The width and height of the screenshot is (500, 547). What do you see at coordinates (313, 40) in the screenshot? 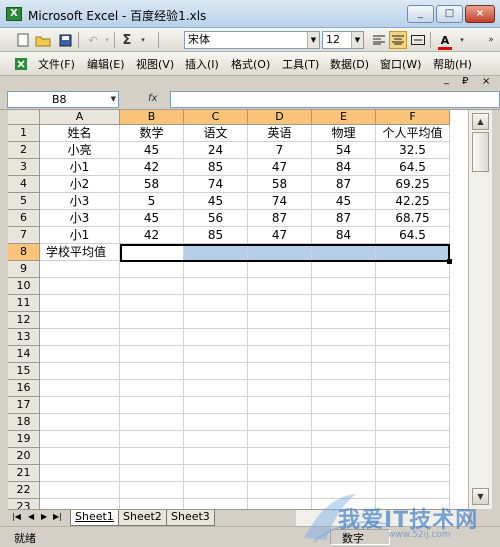
I see `font-name-dropdown-icon: ▼` at bounding box center [313, 40].